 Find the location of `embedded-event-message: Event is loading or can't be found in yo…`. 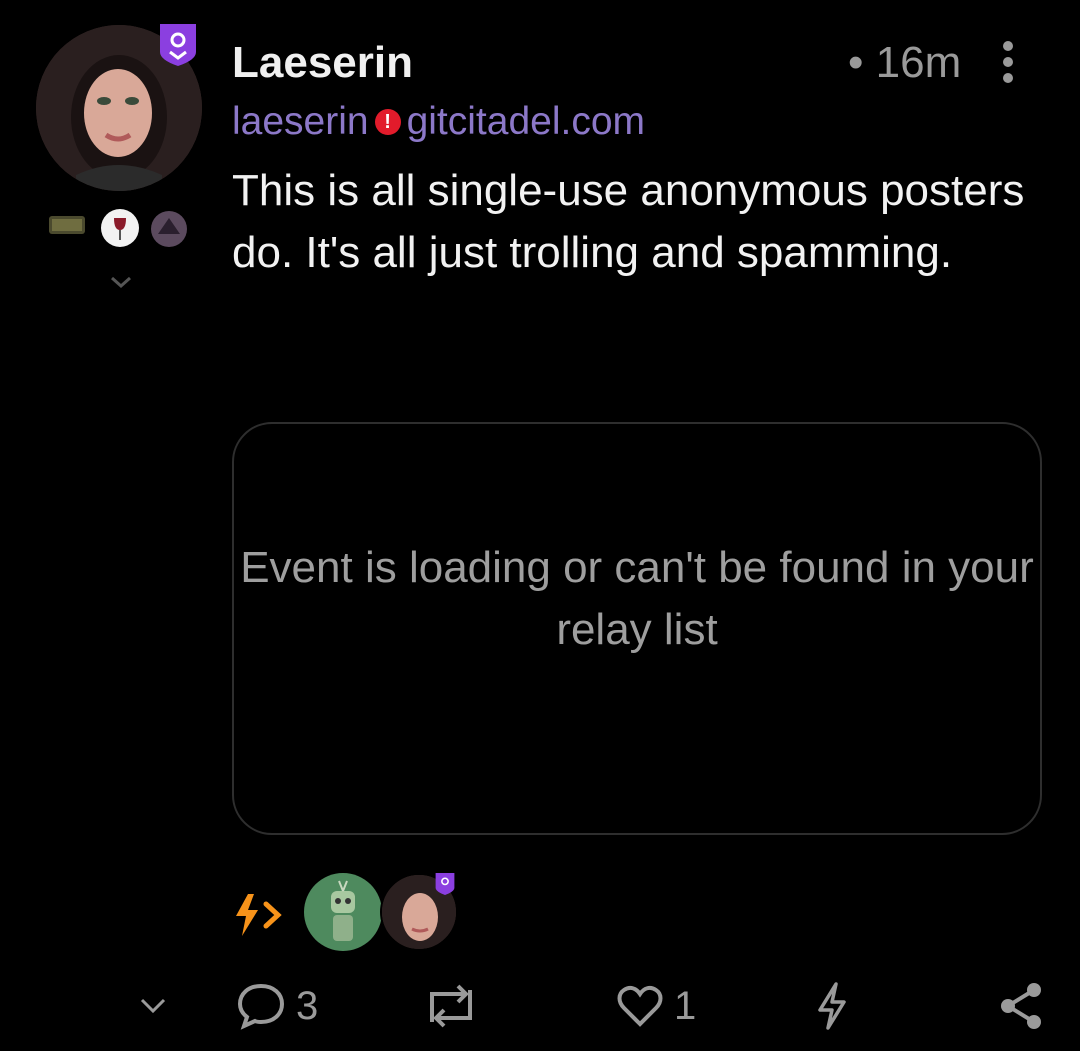

embedded-event-message: Event is loading or can't be found in yo… is located at coordinates (637, 598).